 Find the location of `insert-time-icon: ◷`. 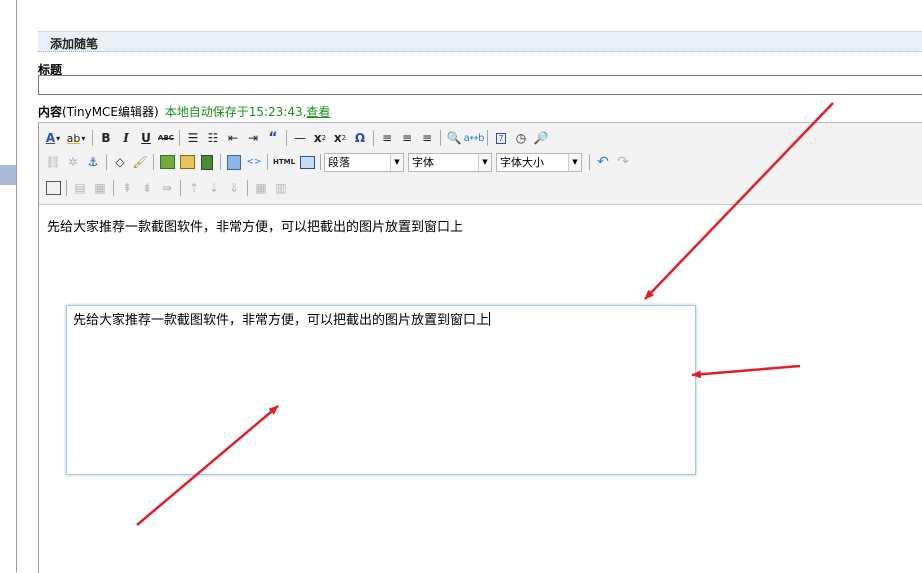

insert-time-icon: ◷ is located at coordinates (521, 138).